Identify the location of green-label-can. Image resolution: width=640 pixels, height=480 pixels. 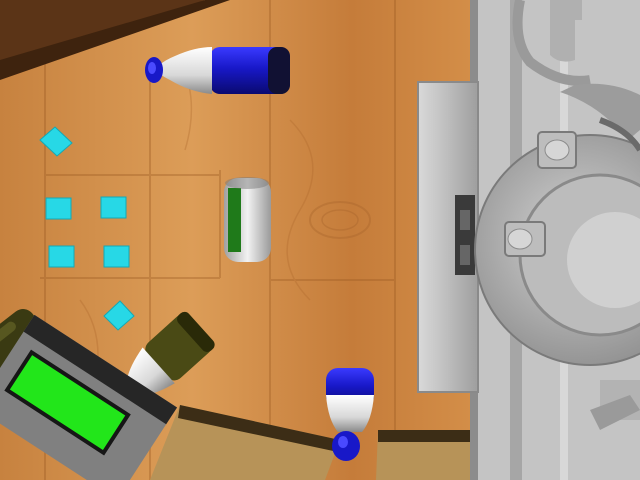
(247, 219).